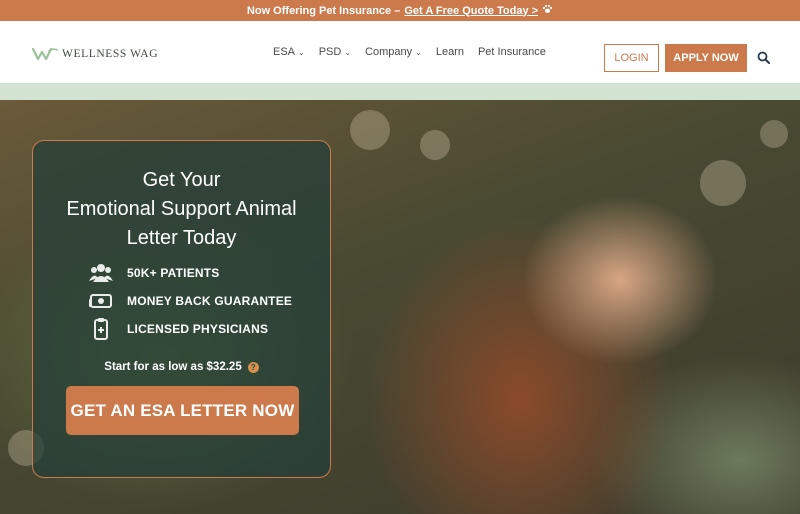  I want to click on promo-quote-link: Get A Free Quote Today >, so click(471, 11).